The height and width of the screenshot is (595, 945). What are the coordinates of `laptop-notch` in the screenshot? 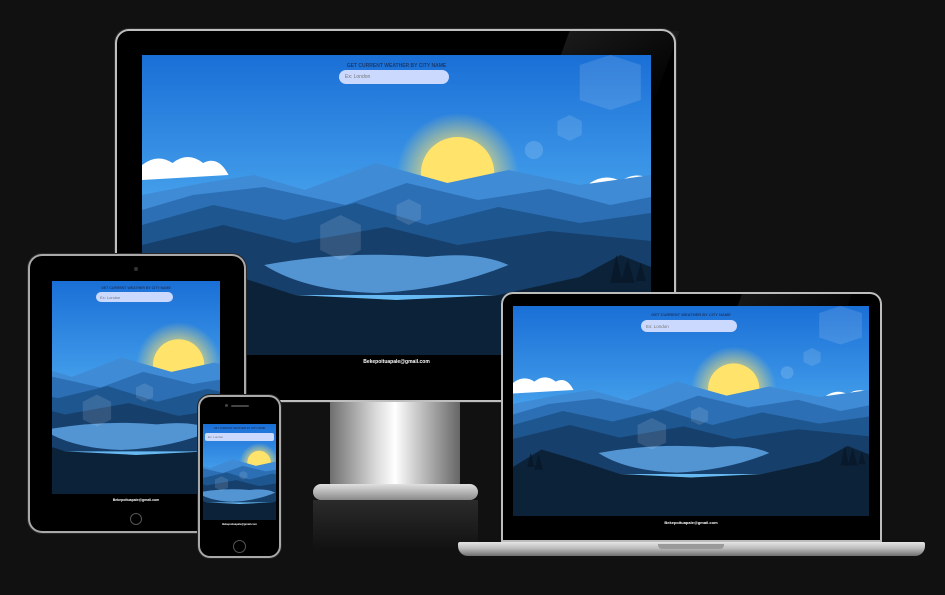 It's located at (691, 546).